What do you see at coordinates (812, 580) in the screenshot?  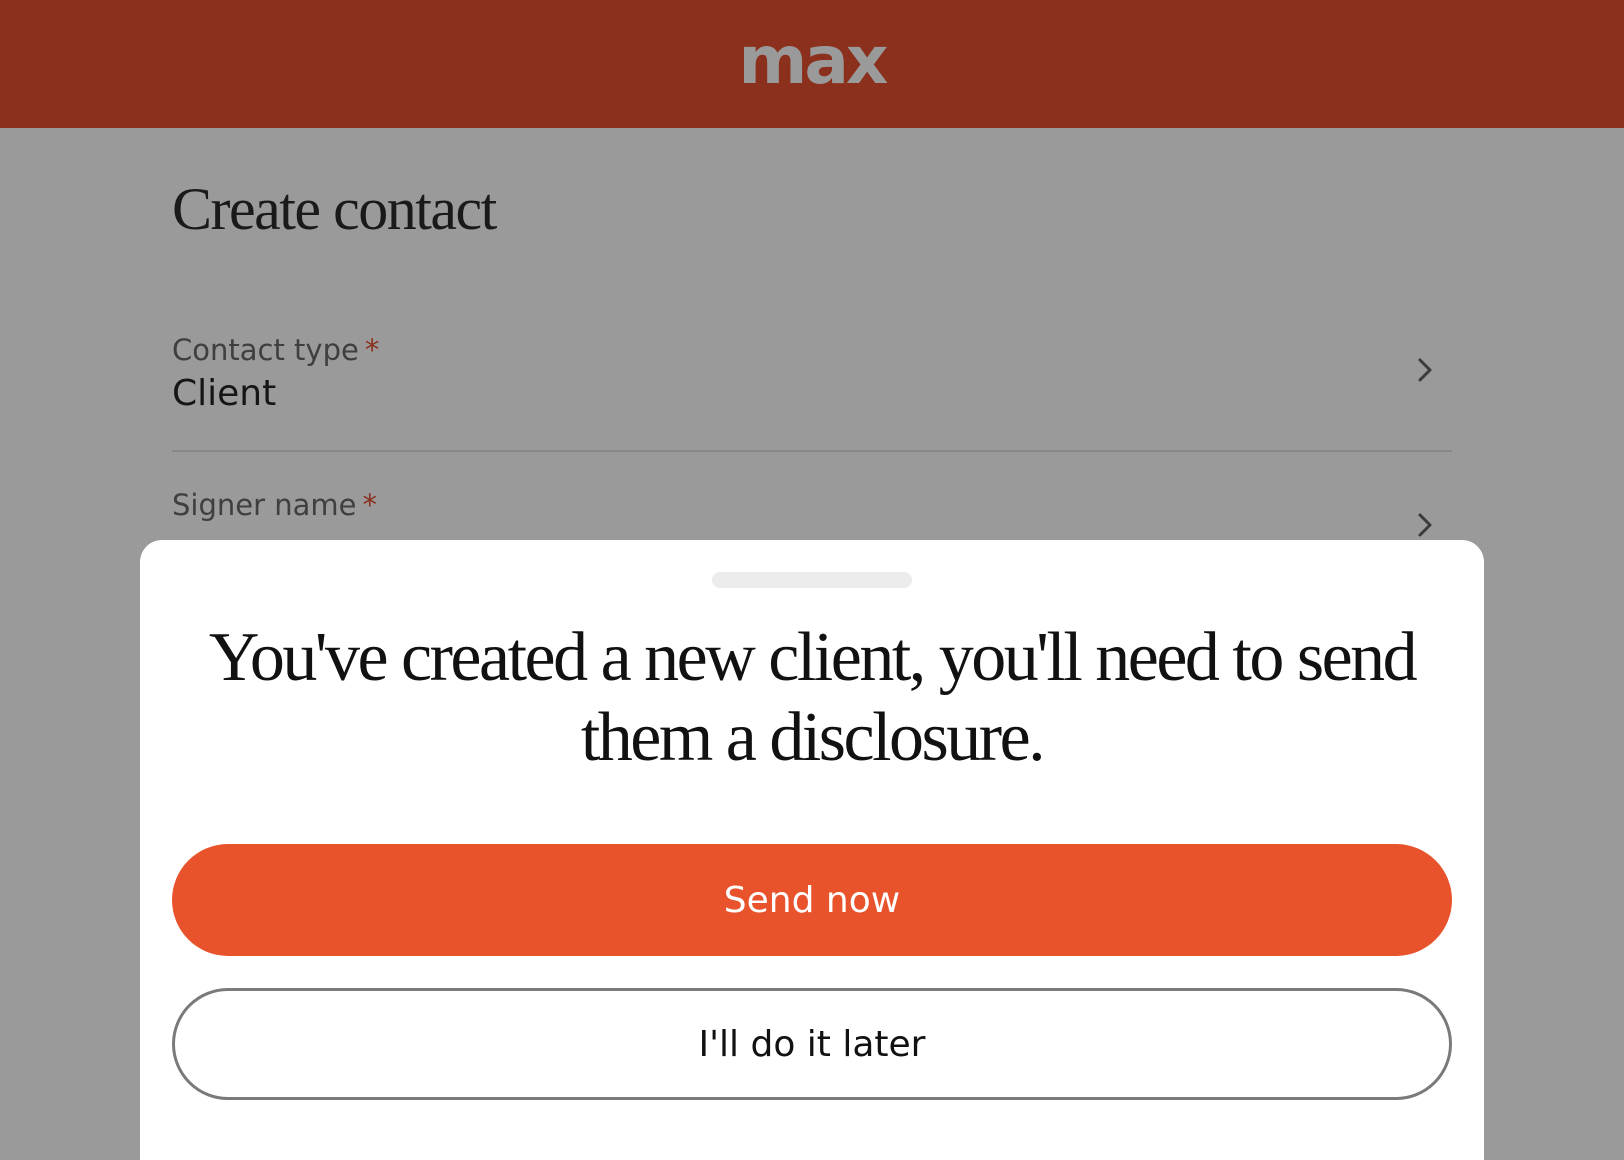 I see `sheet-drag-handle` at bounding box center [812, 580].